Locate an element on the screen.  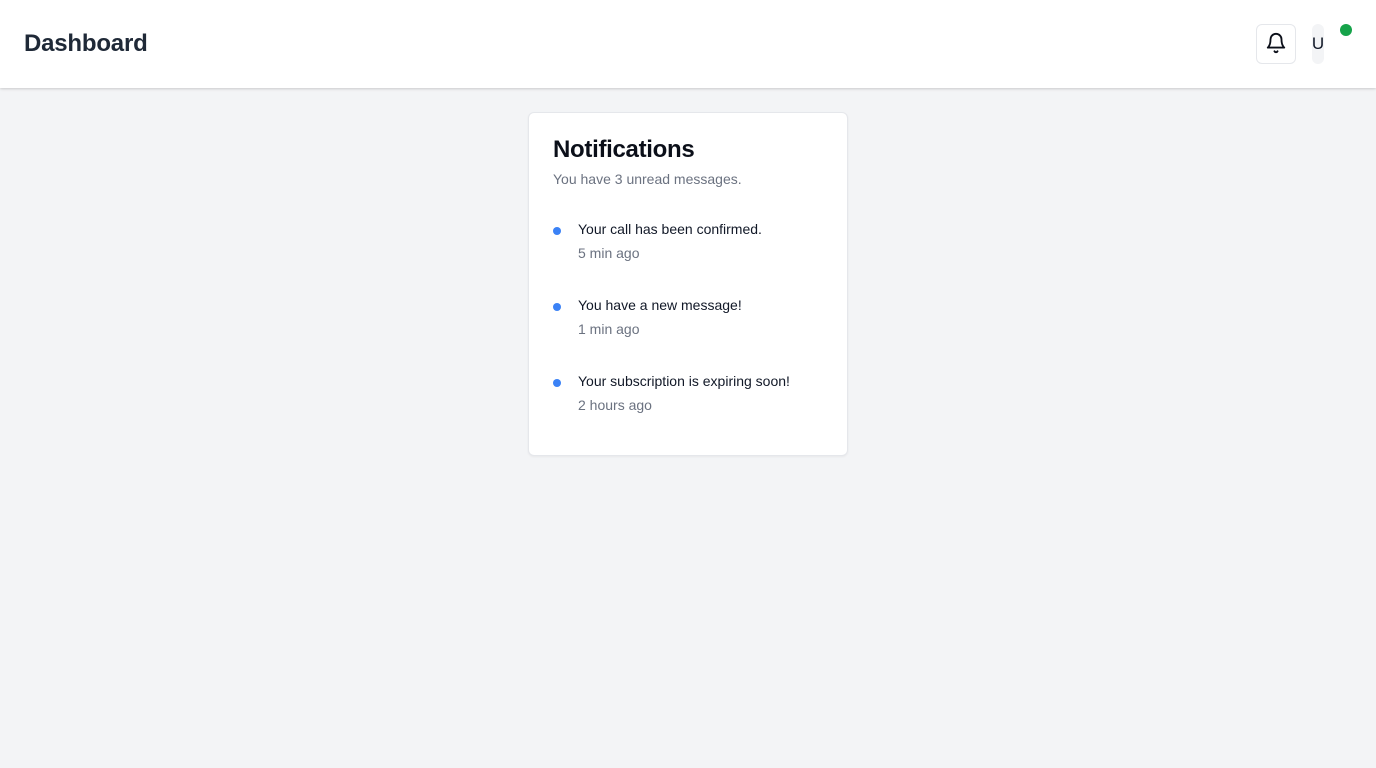
notification-message: Your call has been confirmed. is located at coordinates (670, 229).